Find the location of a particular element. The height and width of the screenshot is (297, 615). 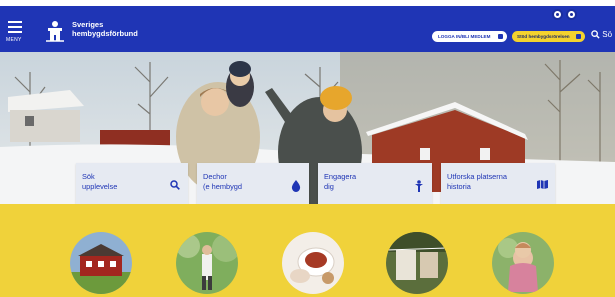

drop-icon is located at coordinates (296, 186).